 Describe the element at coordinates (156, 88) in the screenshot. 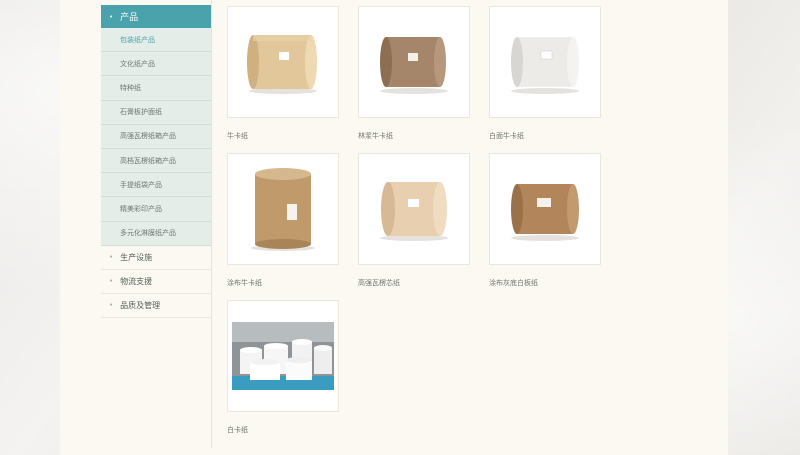

I see `sidebar-item-specialty-paper: 特种纸` at that location.